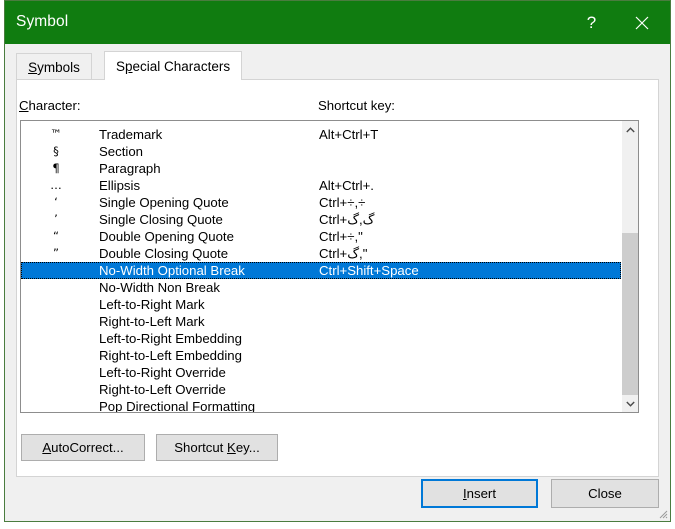 This screenshot has height=529, width=675. I want to click on list-item: Left-to-Right Mark, so click(321, 304).